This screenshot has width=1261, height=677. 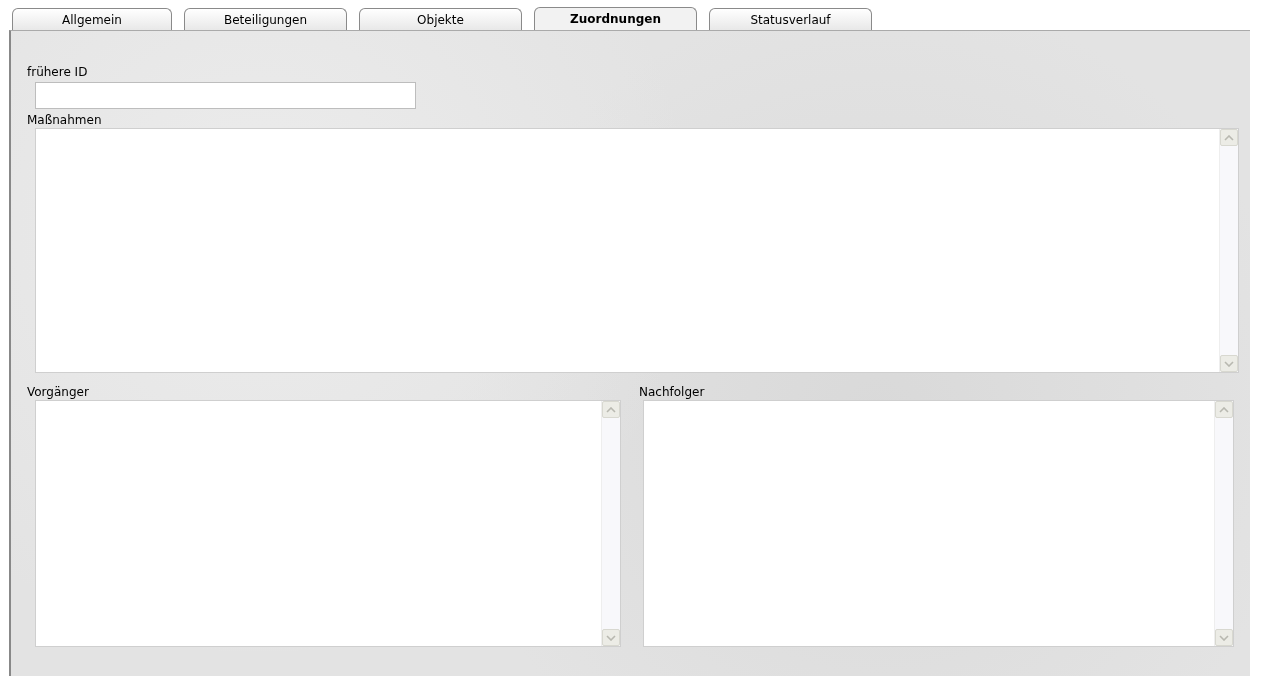 I want to click on field-label: Maßnahmen, so click(x=64, y=120).